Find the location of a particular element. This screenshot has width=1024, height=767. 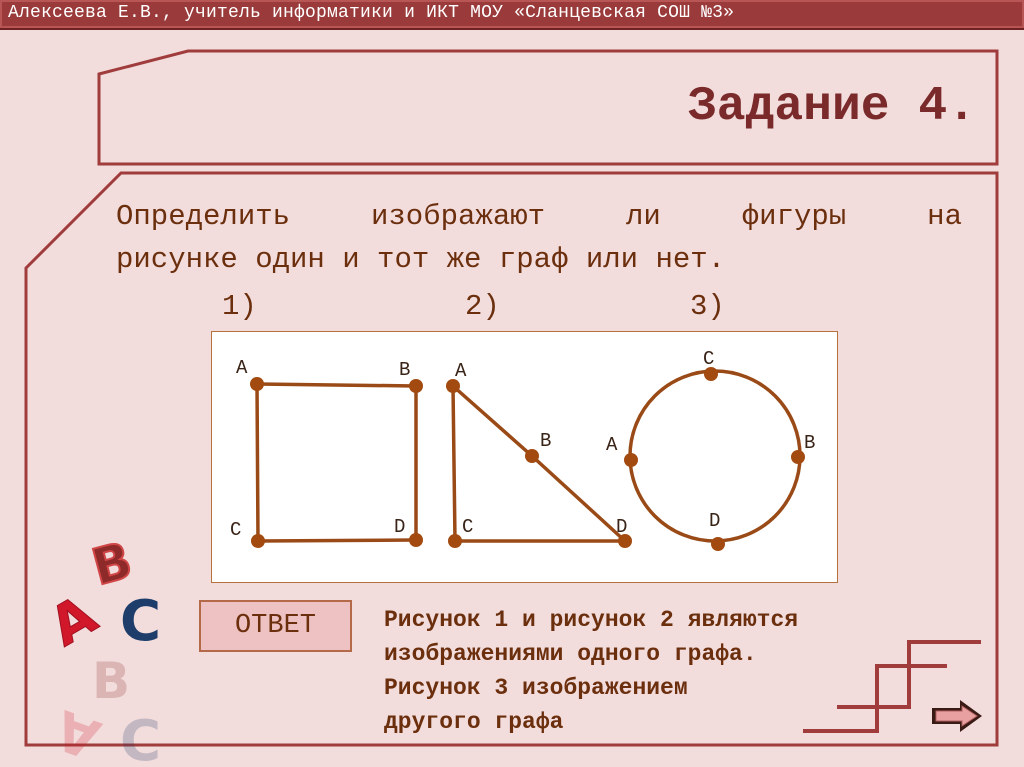

answer-line: Рисунок 3 изображением is located at coordinates (536, 688).